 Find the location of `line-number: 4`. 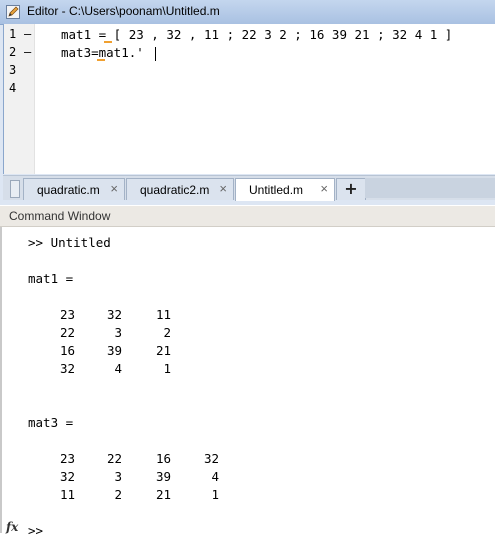

line-number: 4 is located at coordinates (13, 88).